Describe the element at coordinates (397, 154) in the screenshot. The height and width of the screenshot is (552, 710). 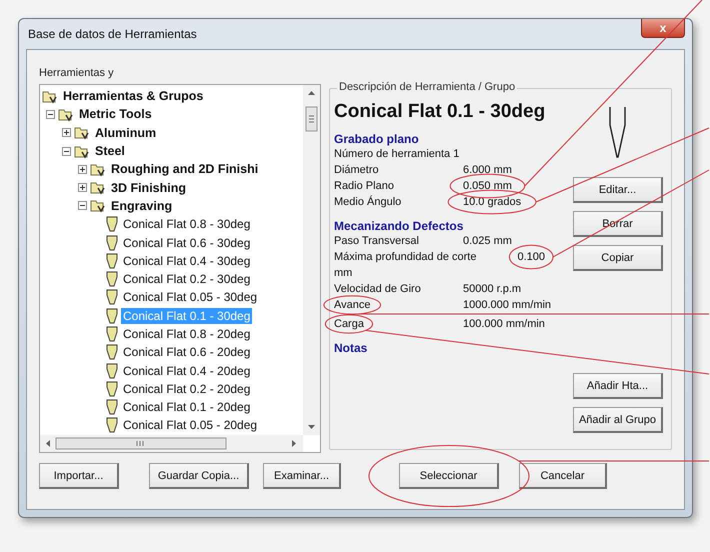
I see `property-label: Número de herramienta 1` at that location.